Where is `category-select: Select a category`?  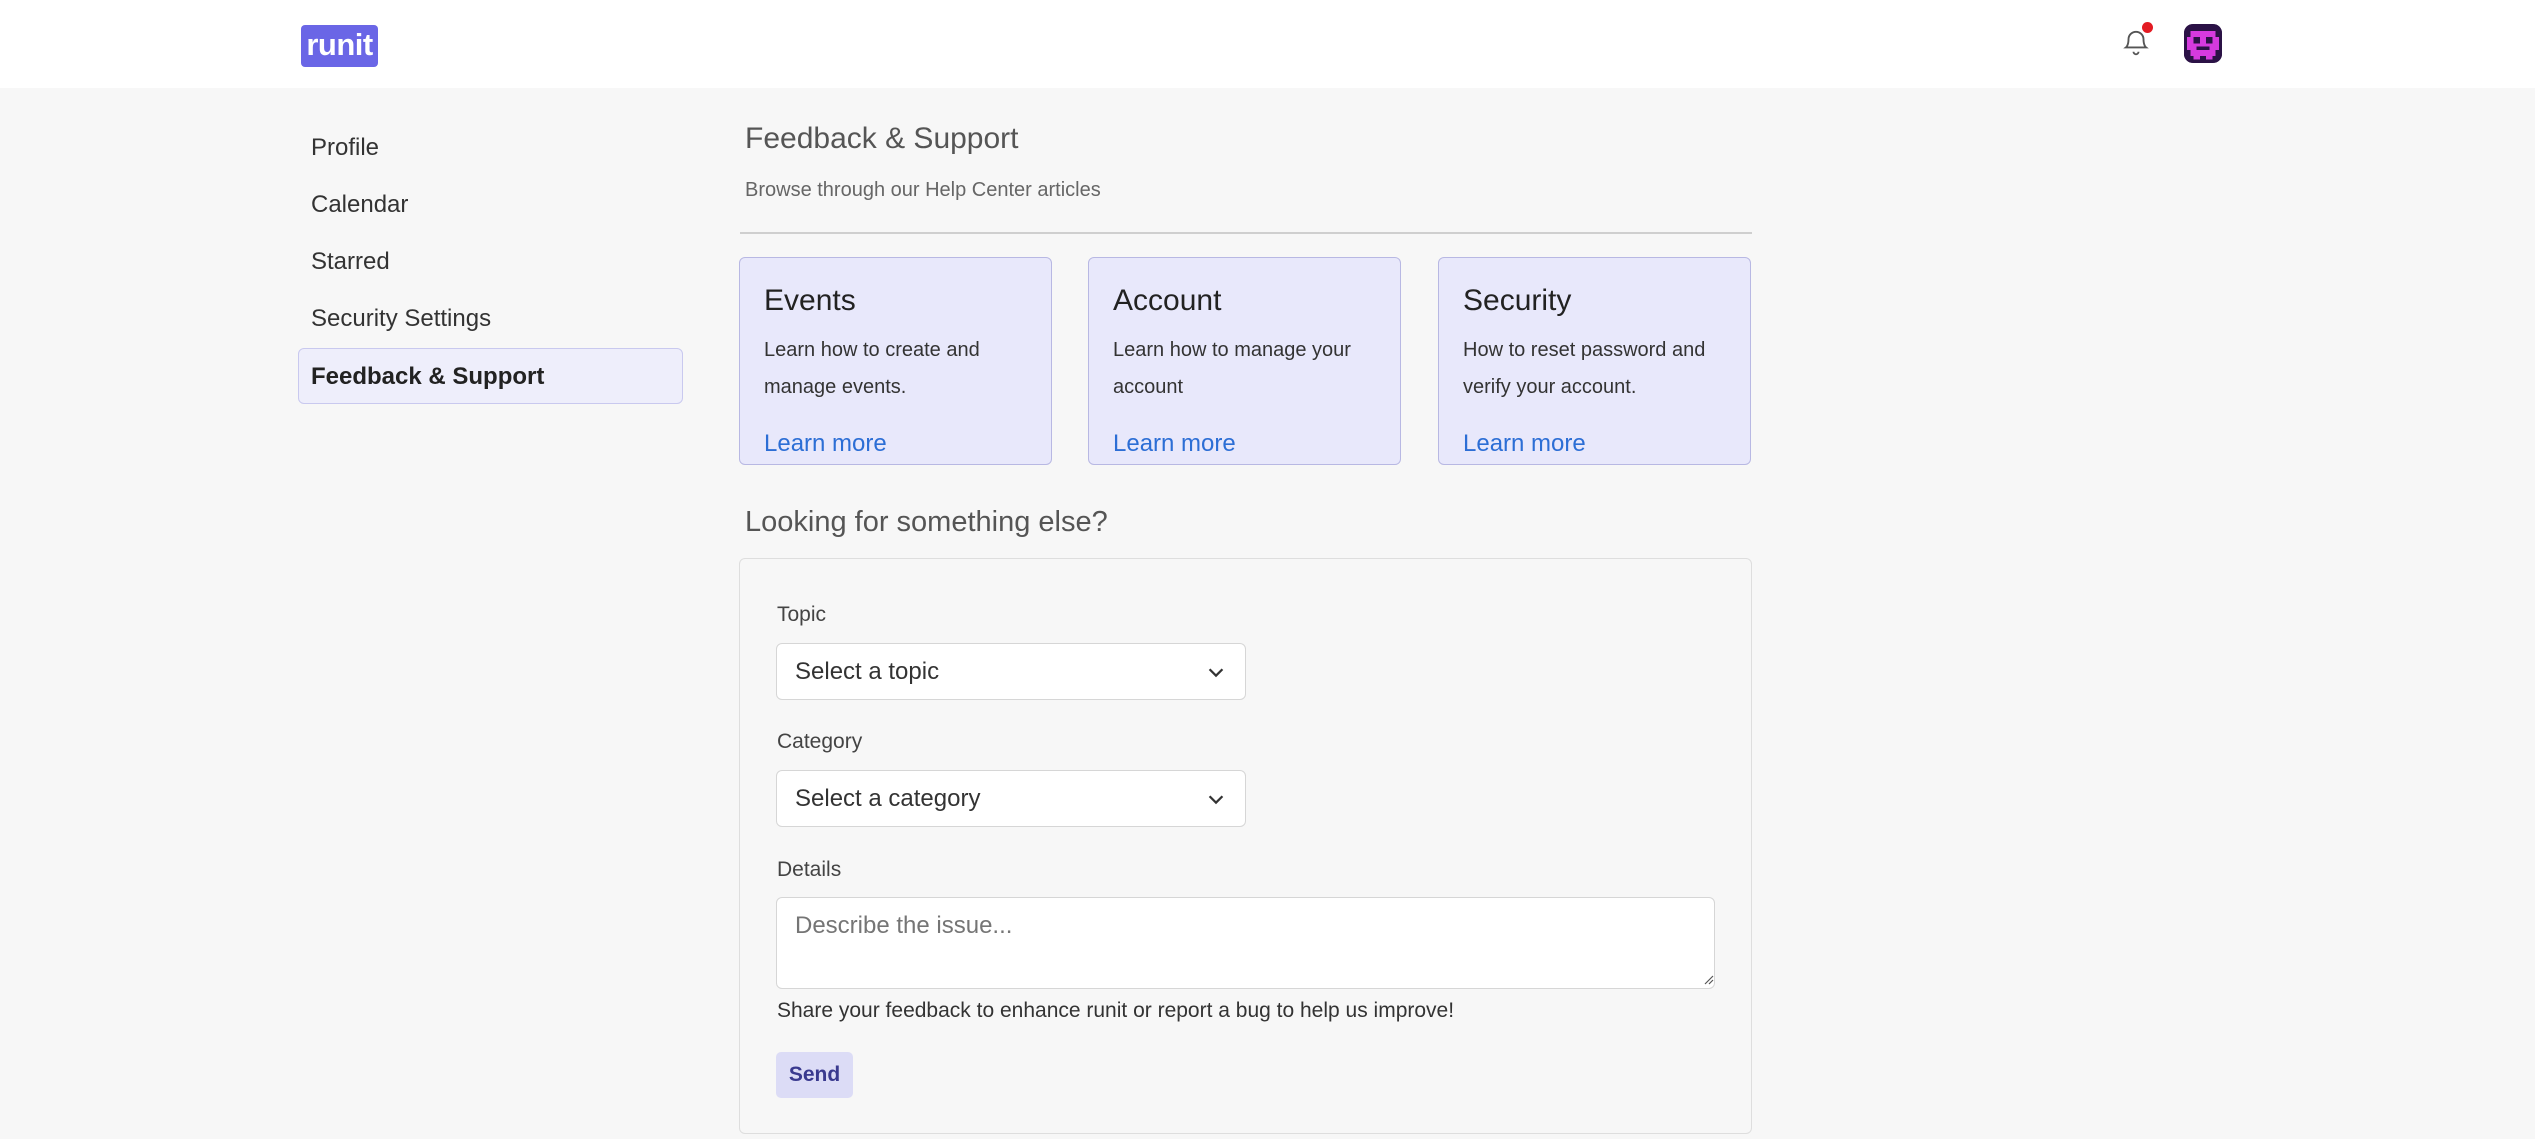 category-select: Select a category is located at coordinates (1011, 798).